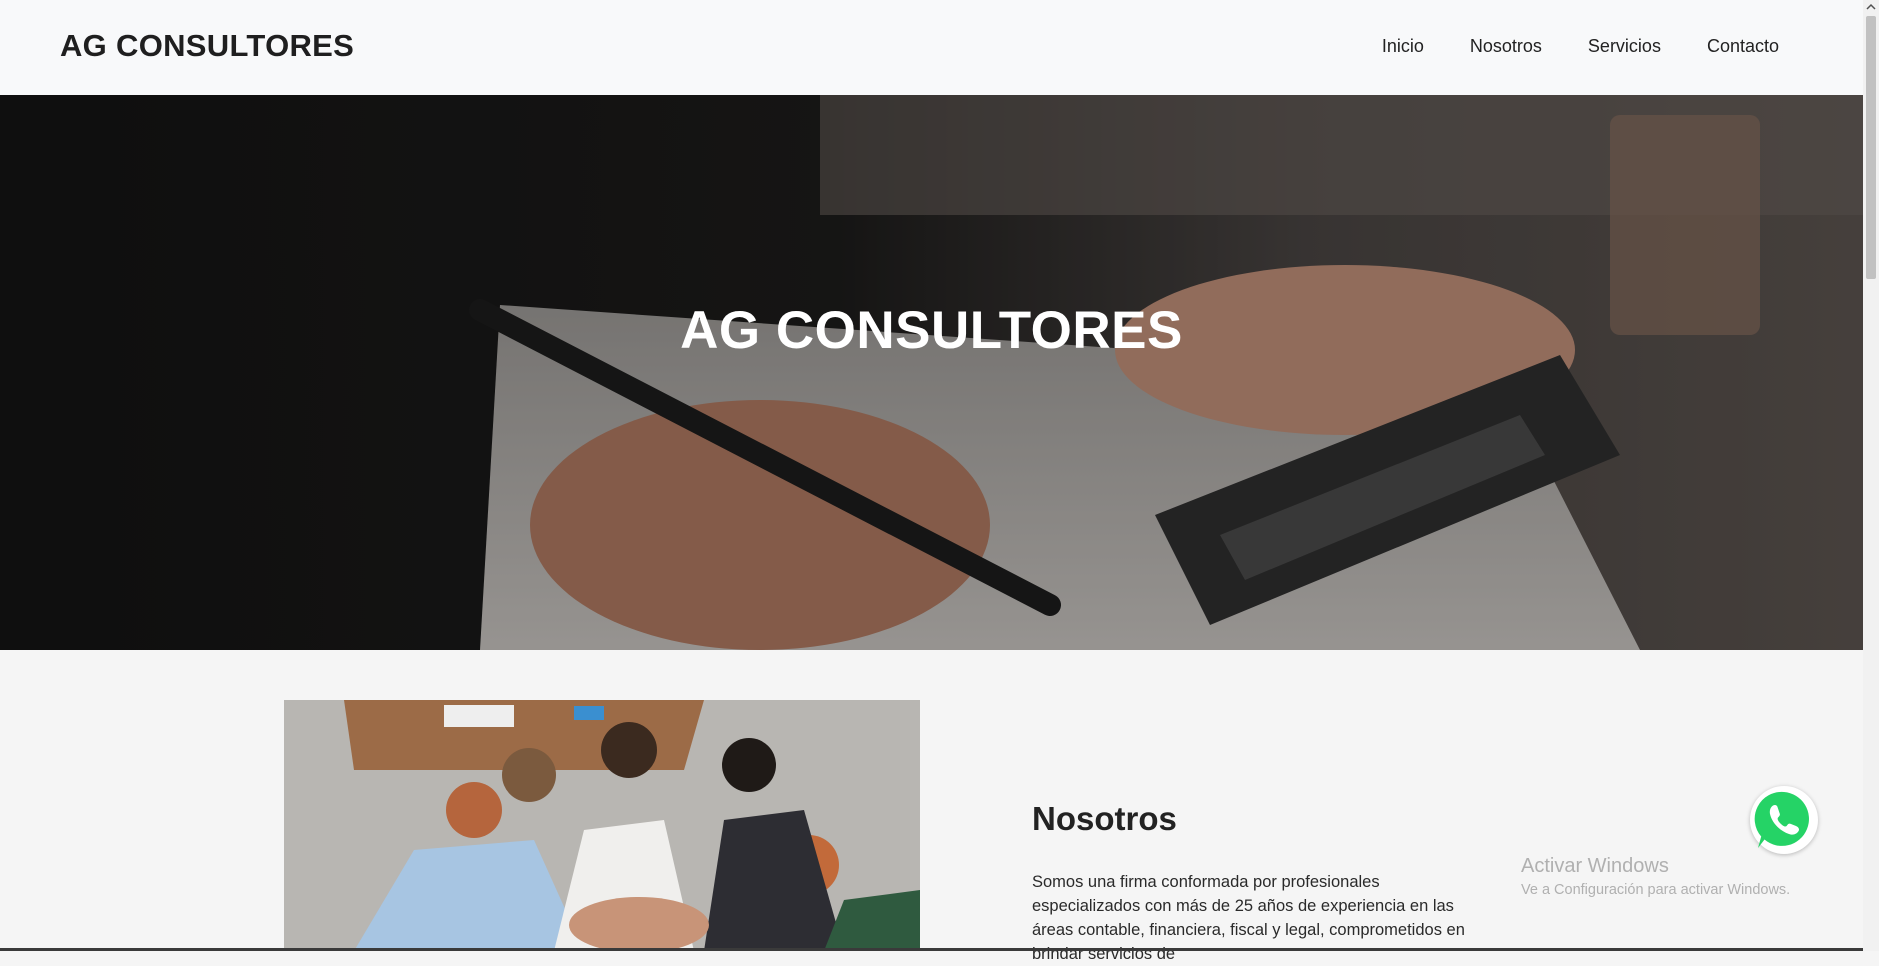 Image resolution: width=1879 pixels, height=966 pixels. I want to click on nav-link-inicio: Inicio, so click(1403, 46).